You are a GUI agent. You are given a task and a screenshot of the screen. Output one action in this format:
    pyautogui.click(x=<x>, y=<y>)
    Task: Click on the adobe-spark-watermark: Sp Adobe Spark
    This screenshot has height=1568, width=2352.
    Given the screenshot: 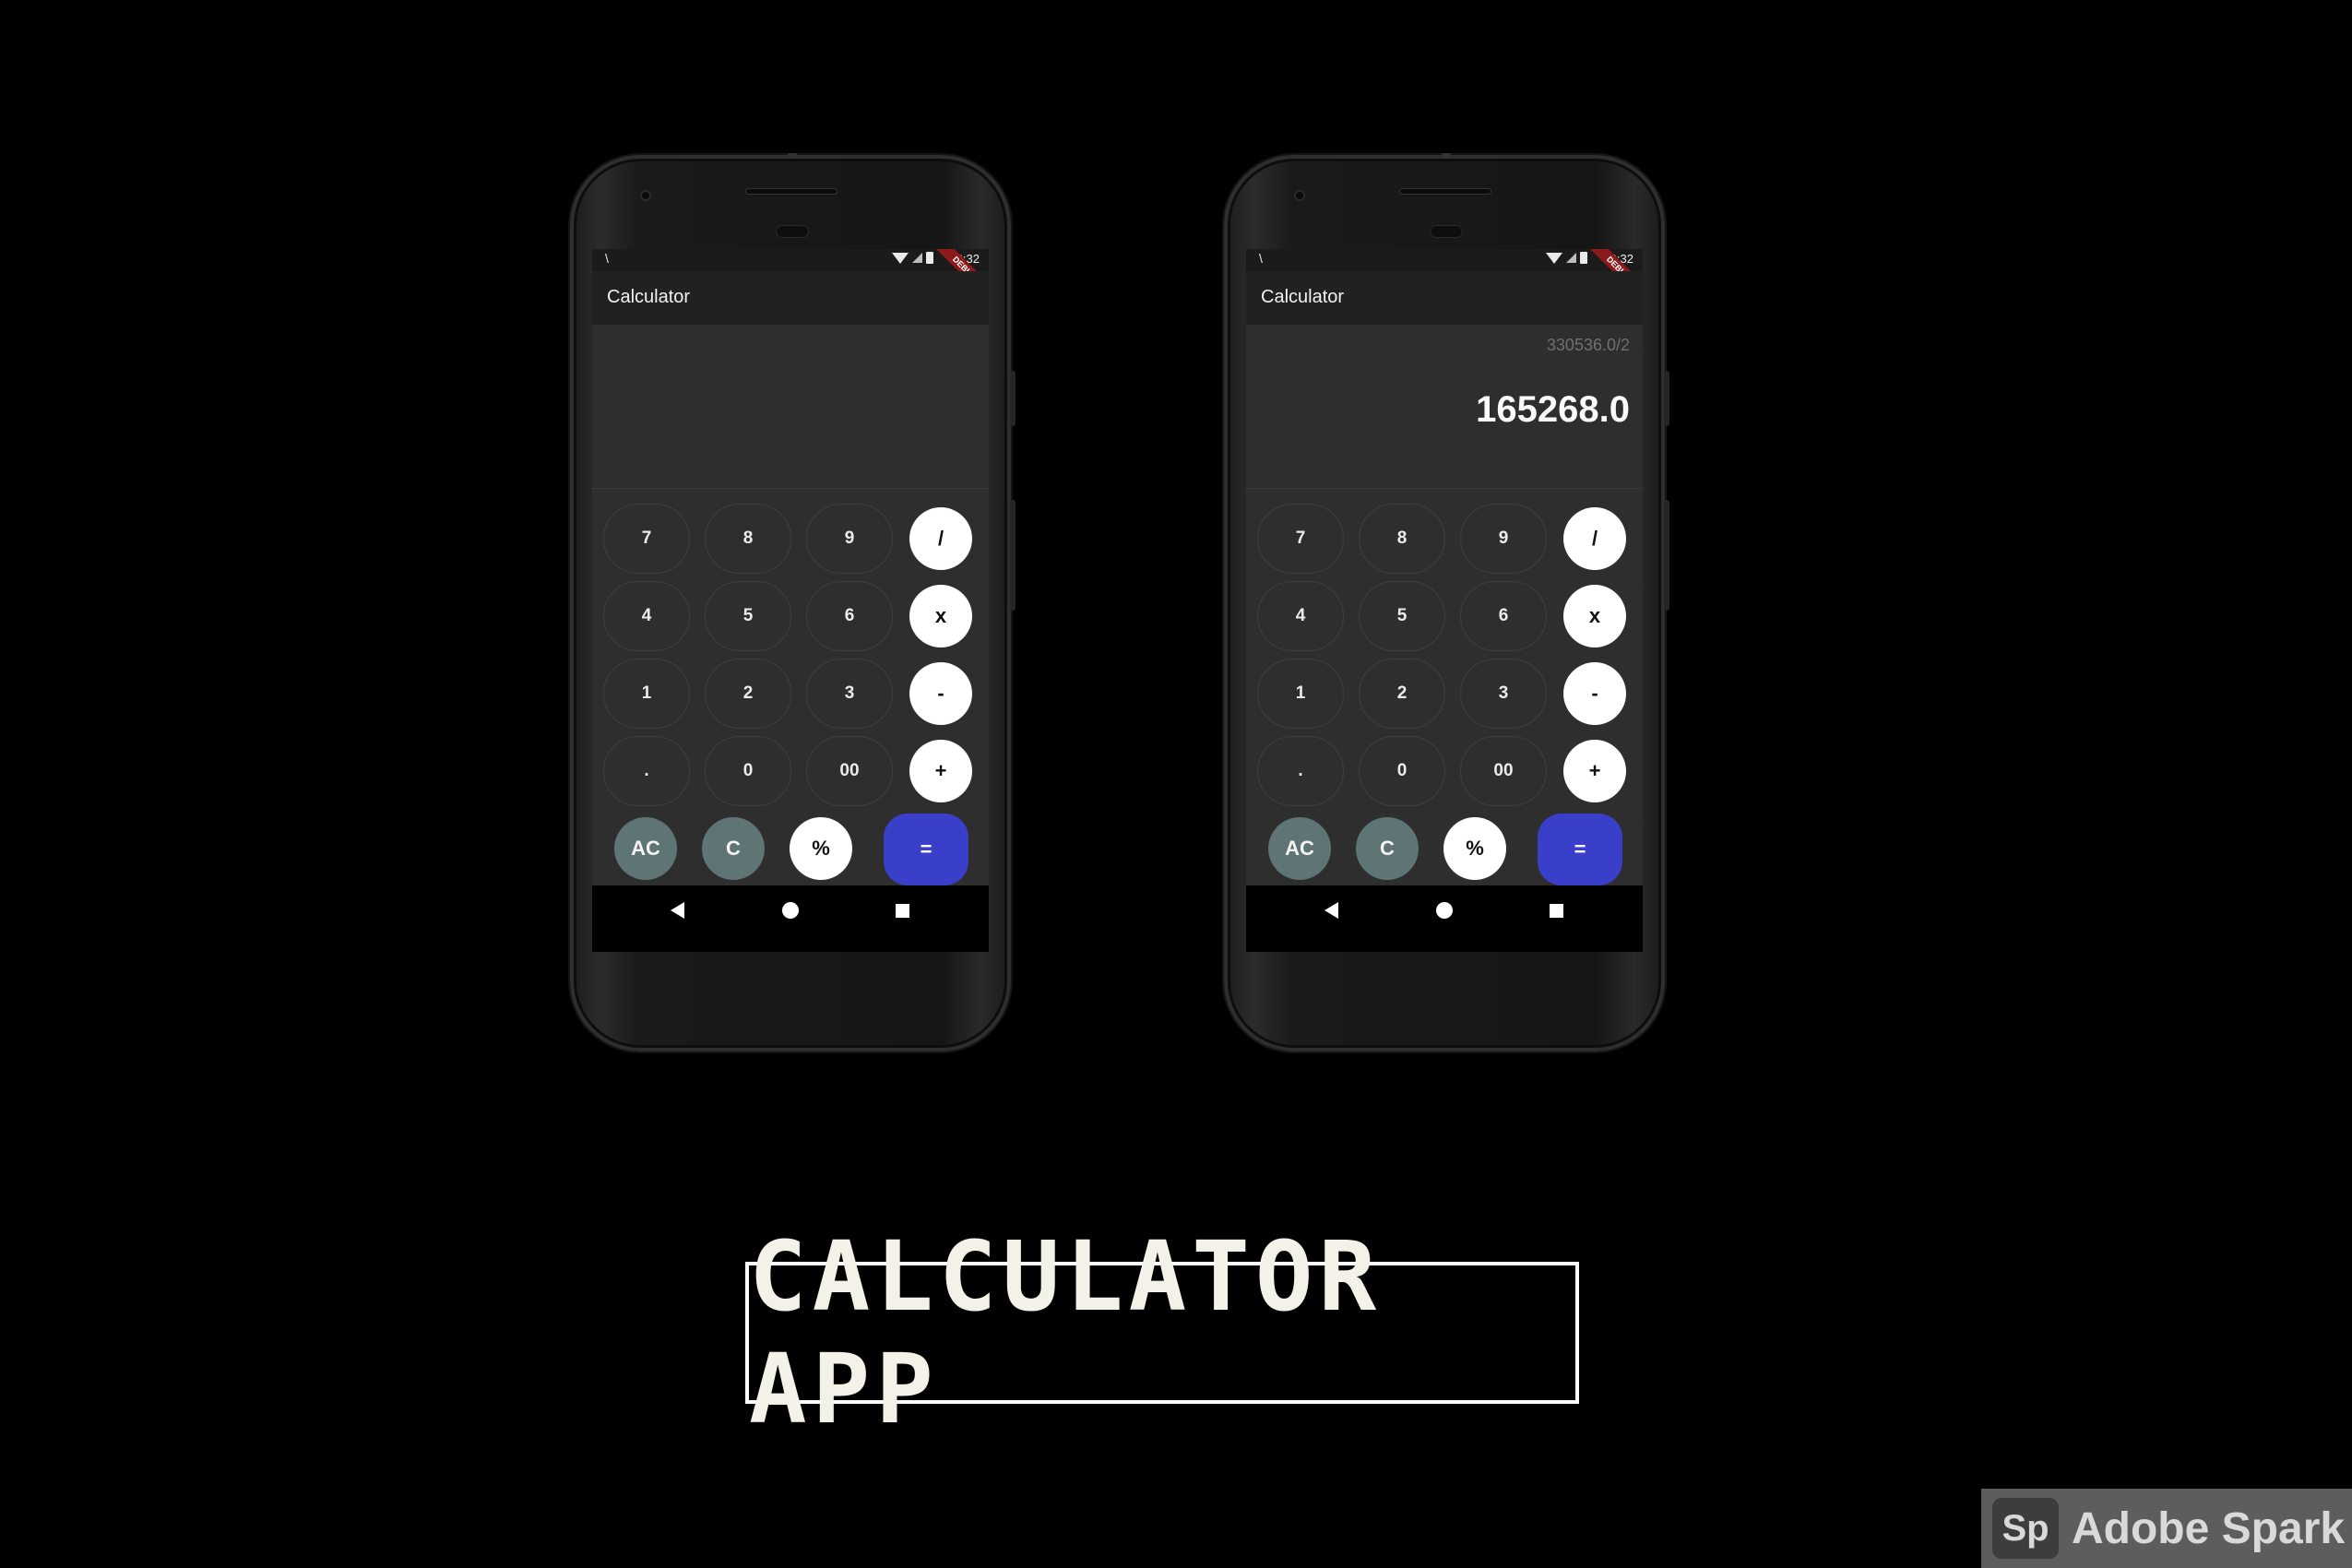 What is the action you would take?
    pyautogui.click(x=2166, y=1528)
    